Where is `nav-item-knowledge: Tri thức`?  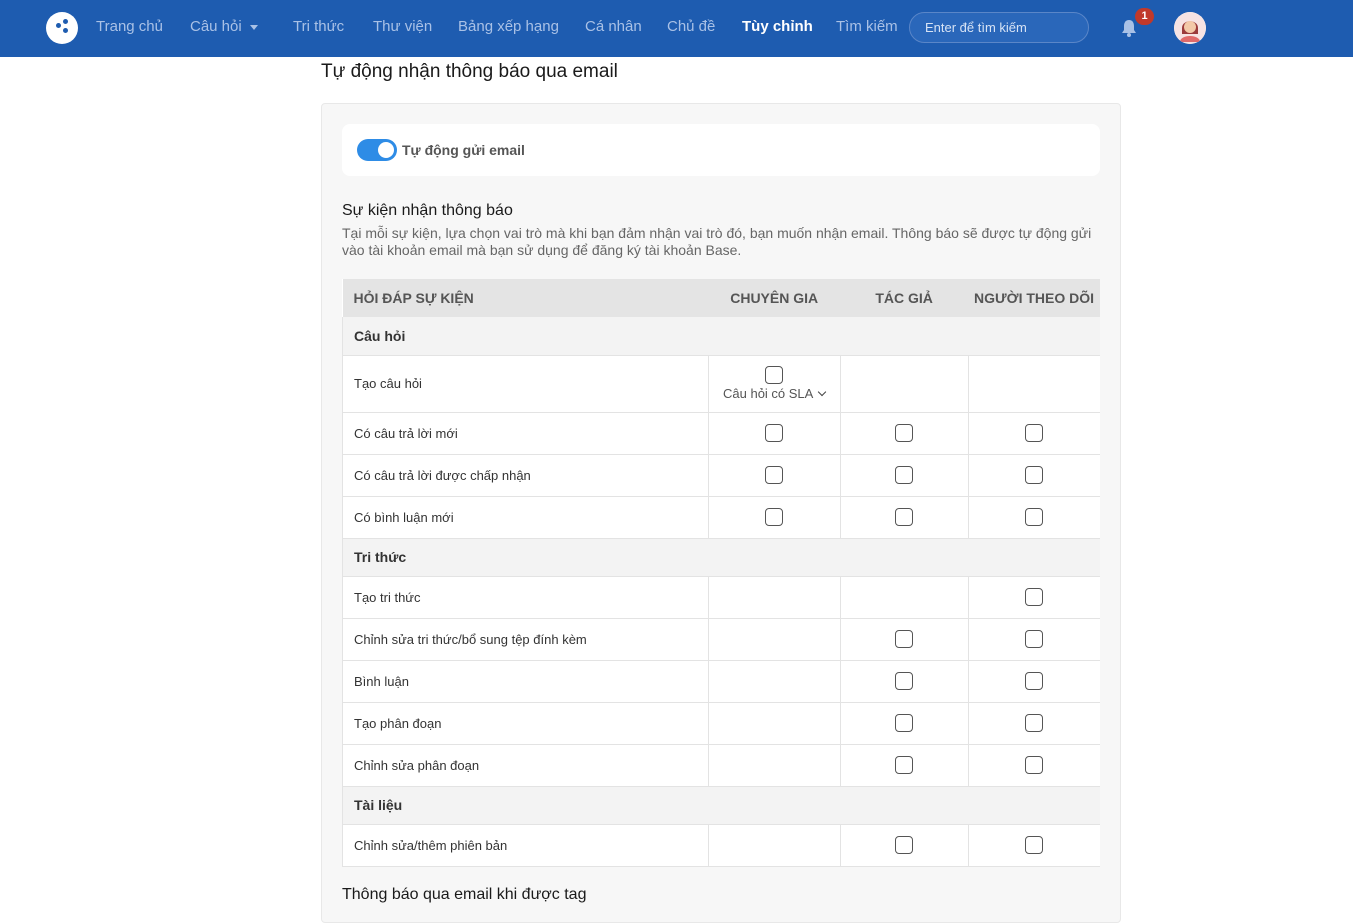
nav-item-knowledge: Tri thức is located at coordinates (318, 26).